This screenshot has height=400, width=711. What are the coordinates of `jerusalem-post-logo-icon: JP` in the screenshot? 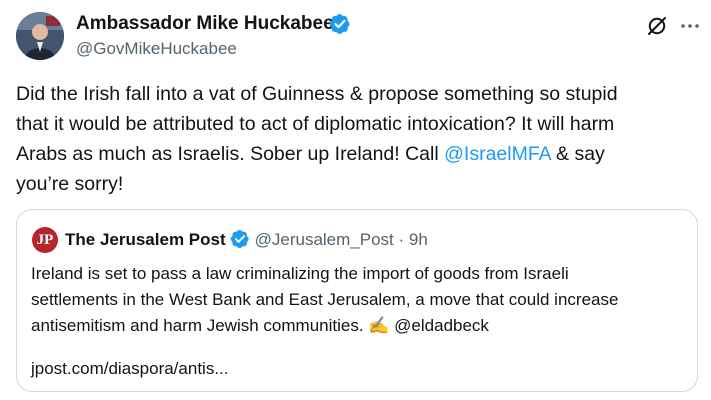 It's located at (45, 240).